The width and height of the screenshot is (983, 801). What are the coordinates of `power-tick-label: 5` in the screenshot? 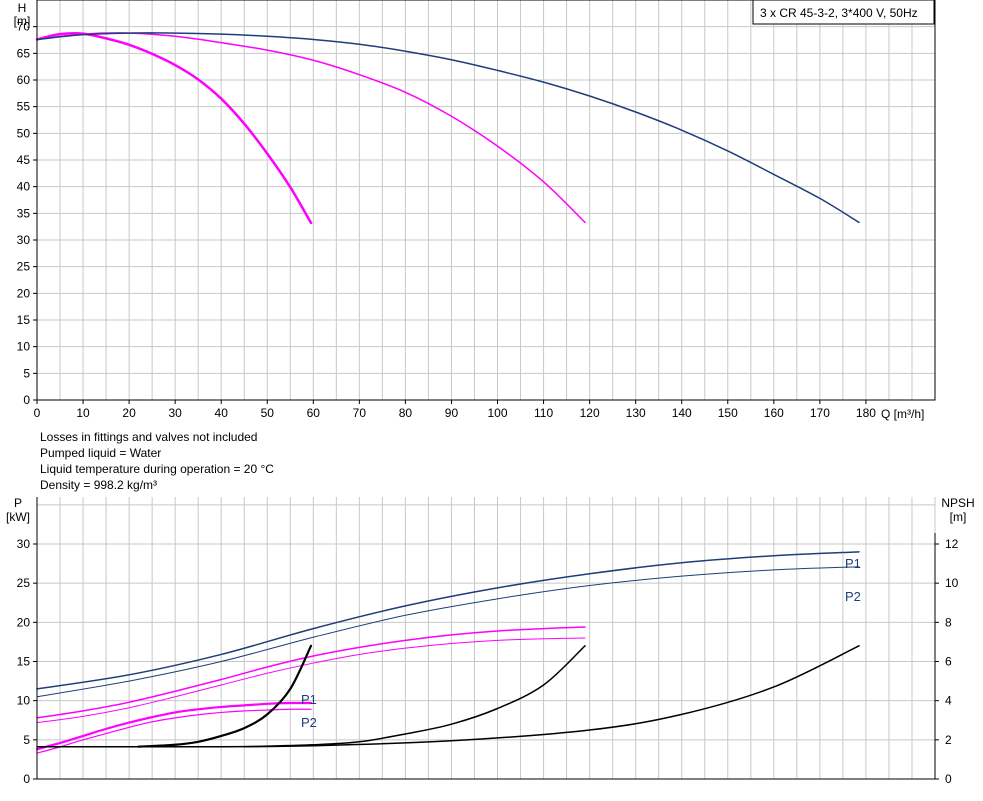 It's located at (26, 740).